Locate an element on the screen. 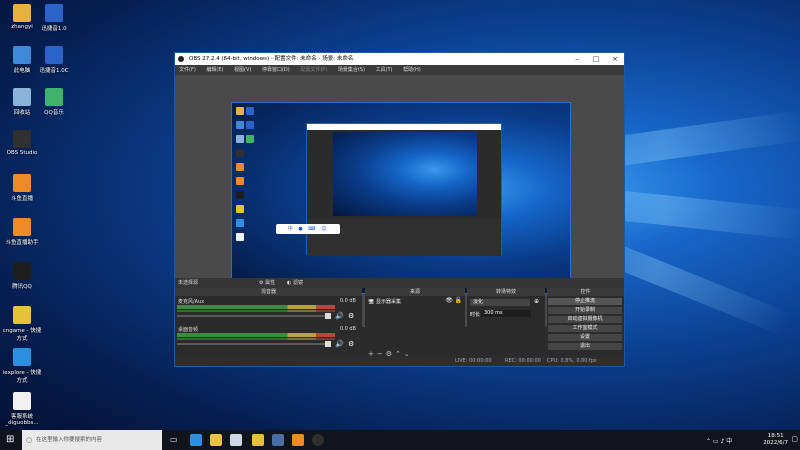 The height and width of the screenshot is (450, 800). stop-streaming-button: 停止推流 is located at coordinates (585, 301).